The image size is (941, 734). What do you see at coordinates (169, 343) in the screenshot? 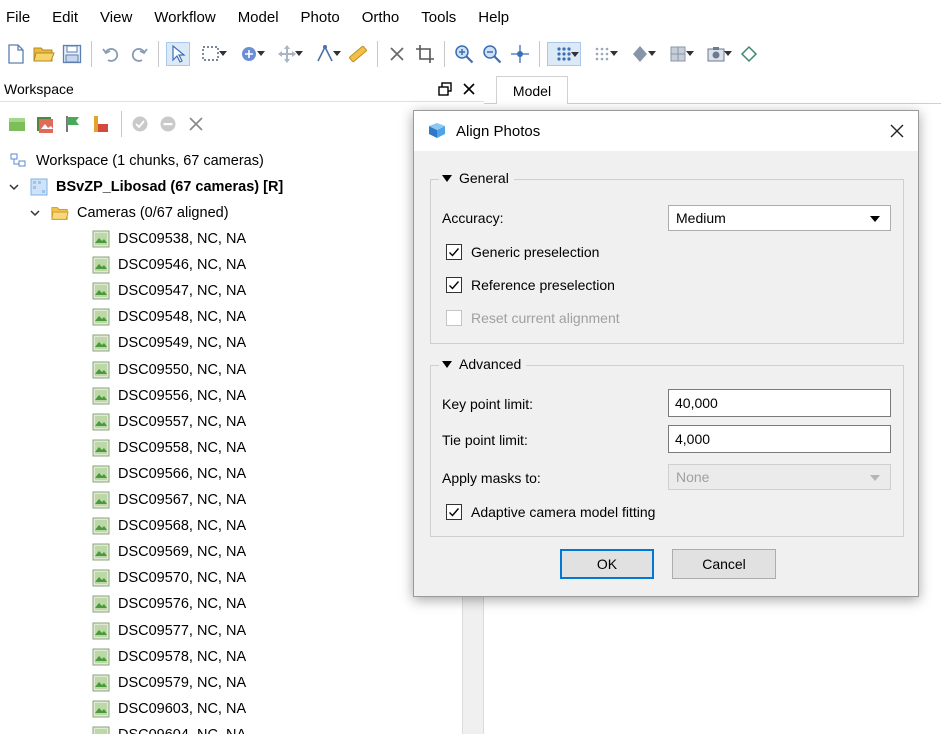
I see `camera-row: DSC09549, NC, NA` at bounding box center [169, 343].